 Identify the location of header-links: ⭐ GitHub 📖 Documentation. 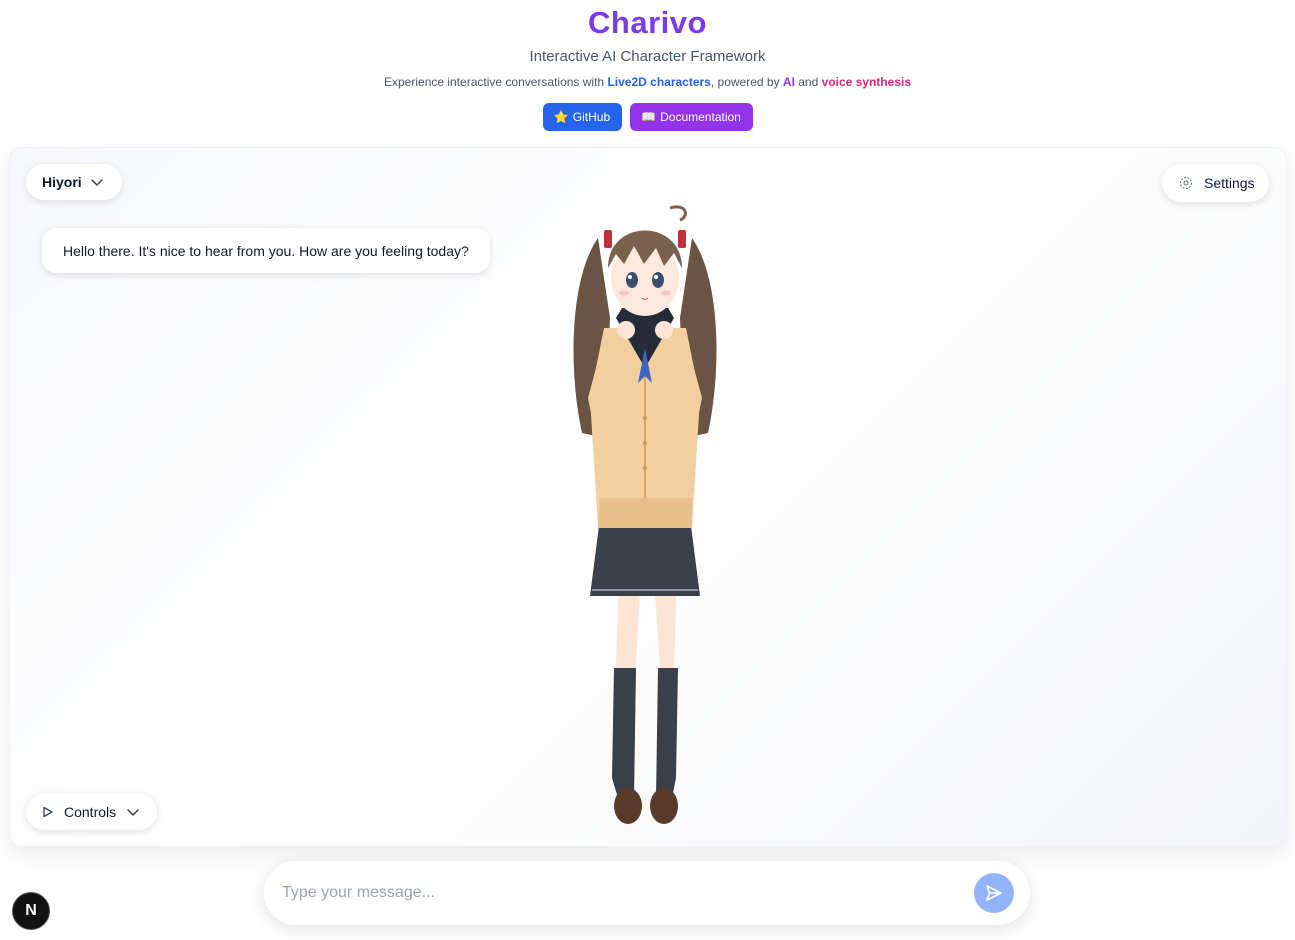
(647, 117).